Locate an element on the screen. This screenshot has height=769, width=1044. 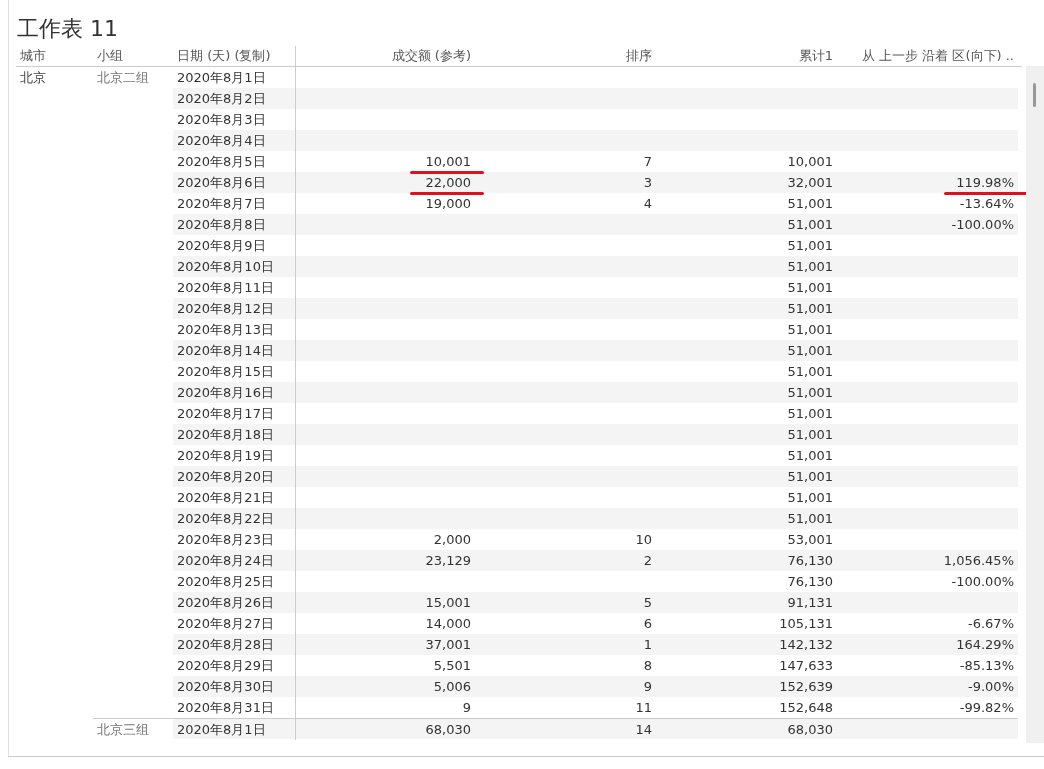
table-cell: 11 is located at coordinates (643, 707).